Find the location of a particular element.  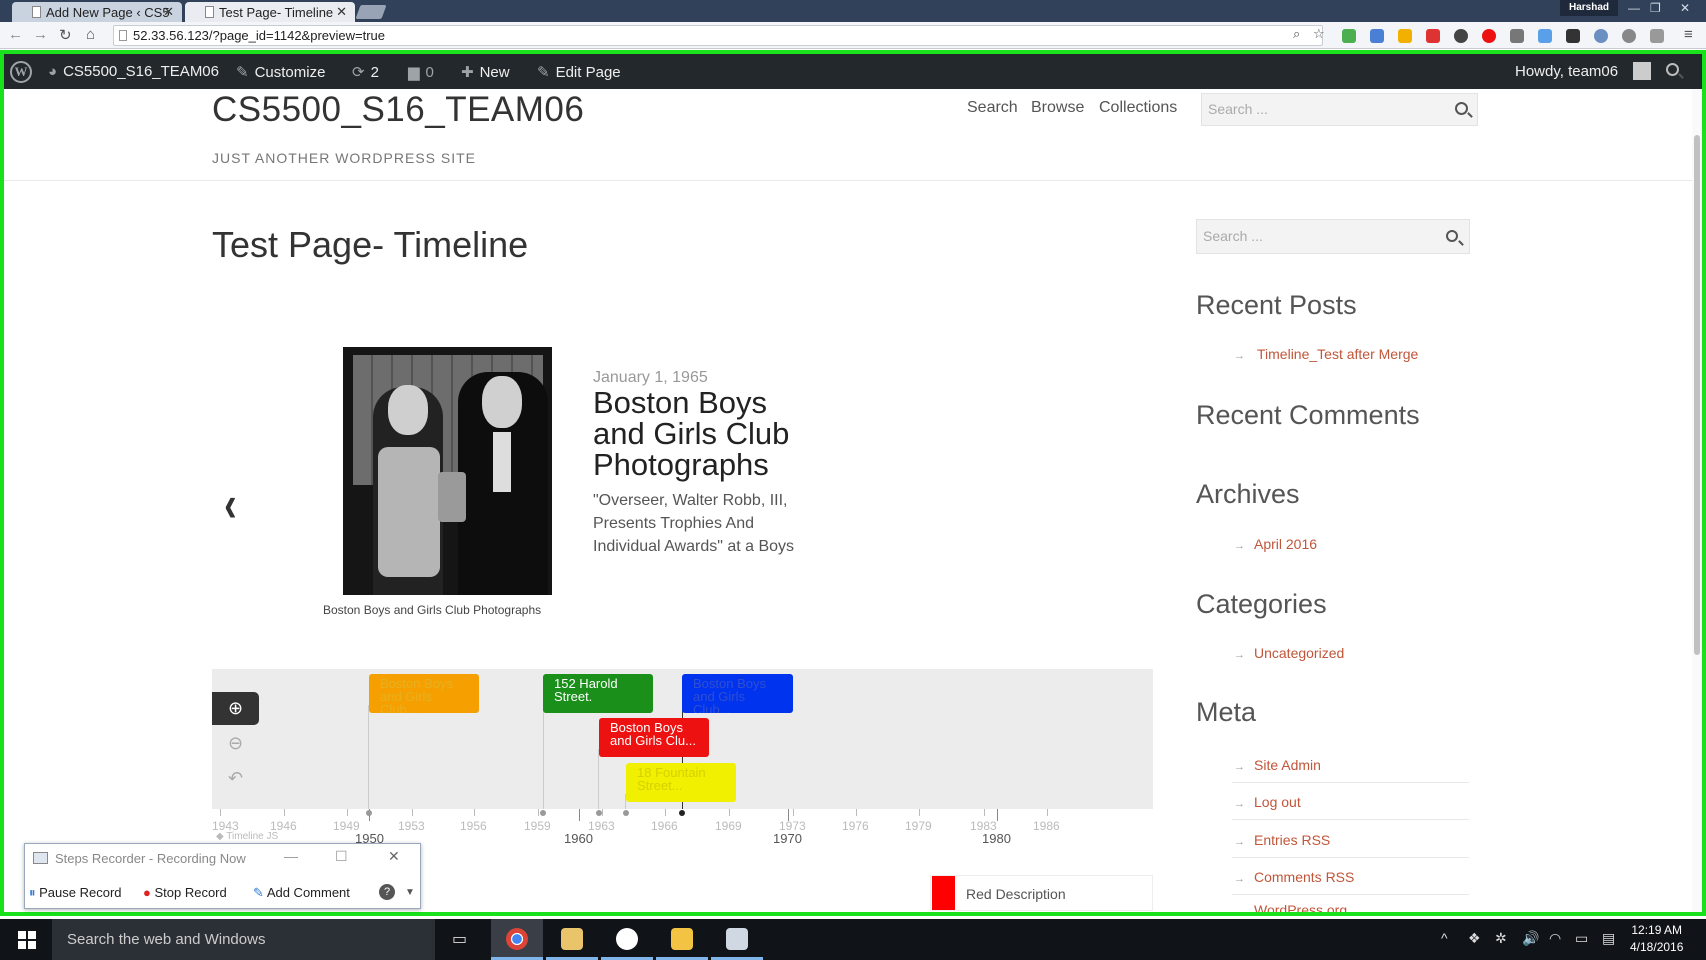

taskbar-clock: 12:19 AM 4/18/2016 is located at coordinates (1656, 939).